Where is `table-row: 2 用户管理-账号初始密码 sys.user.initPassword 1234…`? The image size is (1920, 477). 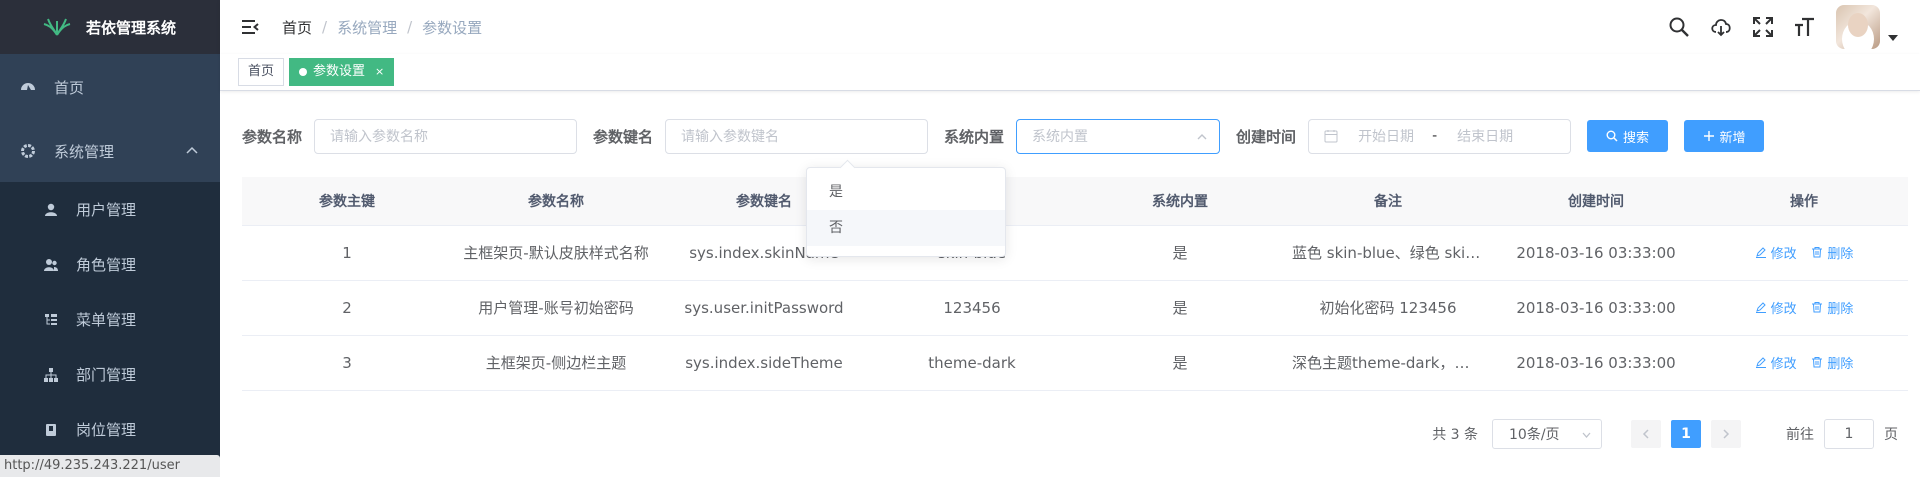
table-row: 2 用户管理-账号初始密码 sys.user.initPassword 1234… is located at coordinates (1075, 308).